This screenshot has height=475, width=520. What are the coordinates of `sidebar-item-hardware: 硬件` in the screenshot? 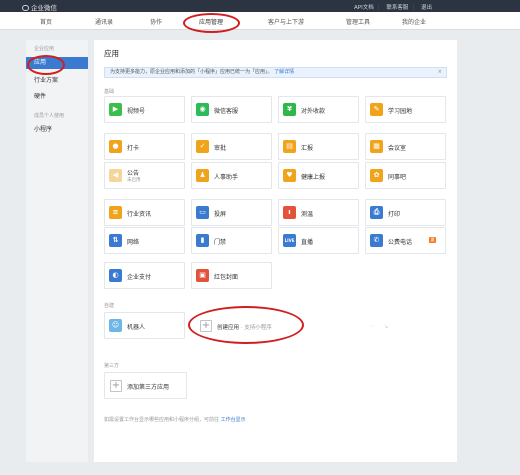 It's located at (57, 97).